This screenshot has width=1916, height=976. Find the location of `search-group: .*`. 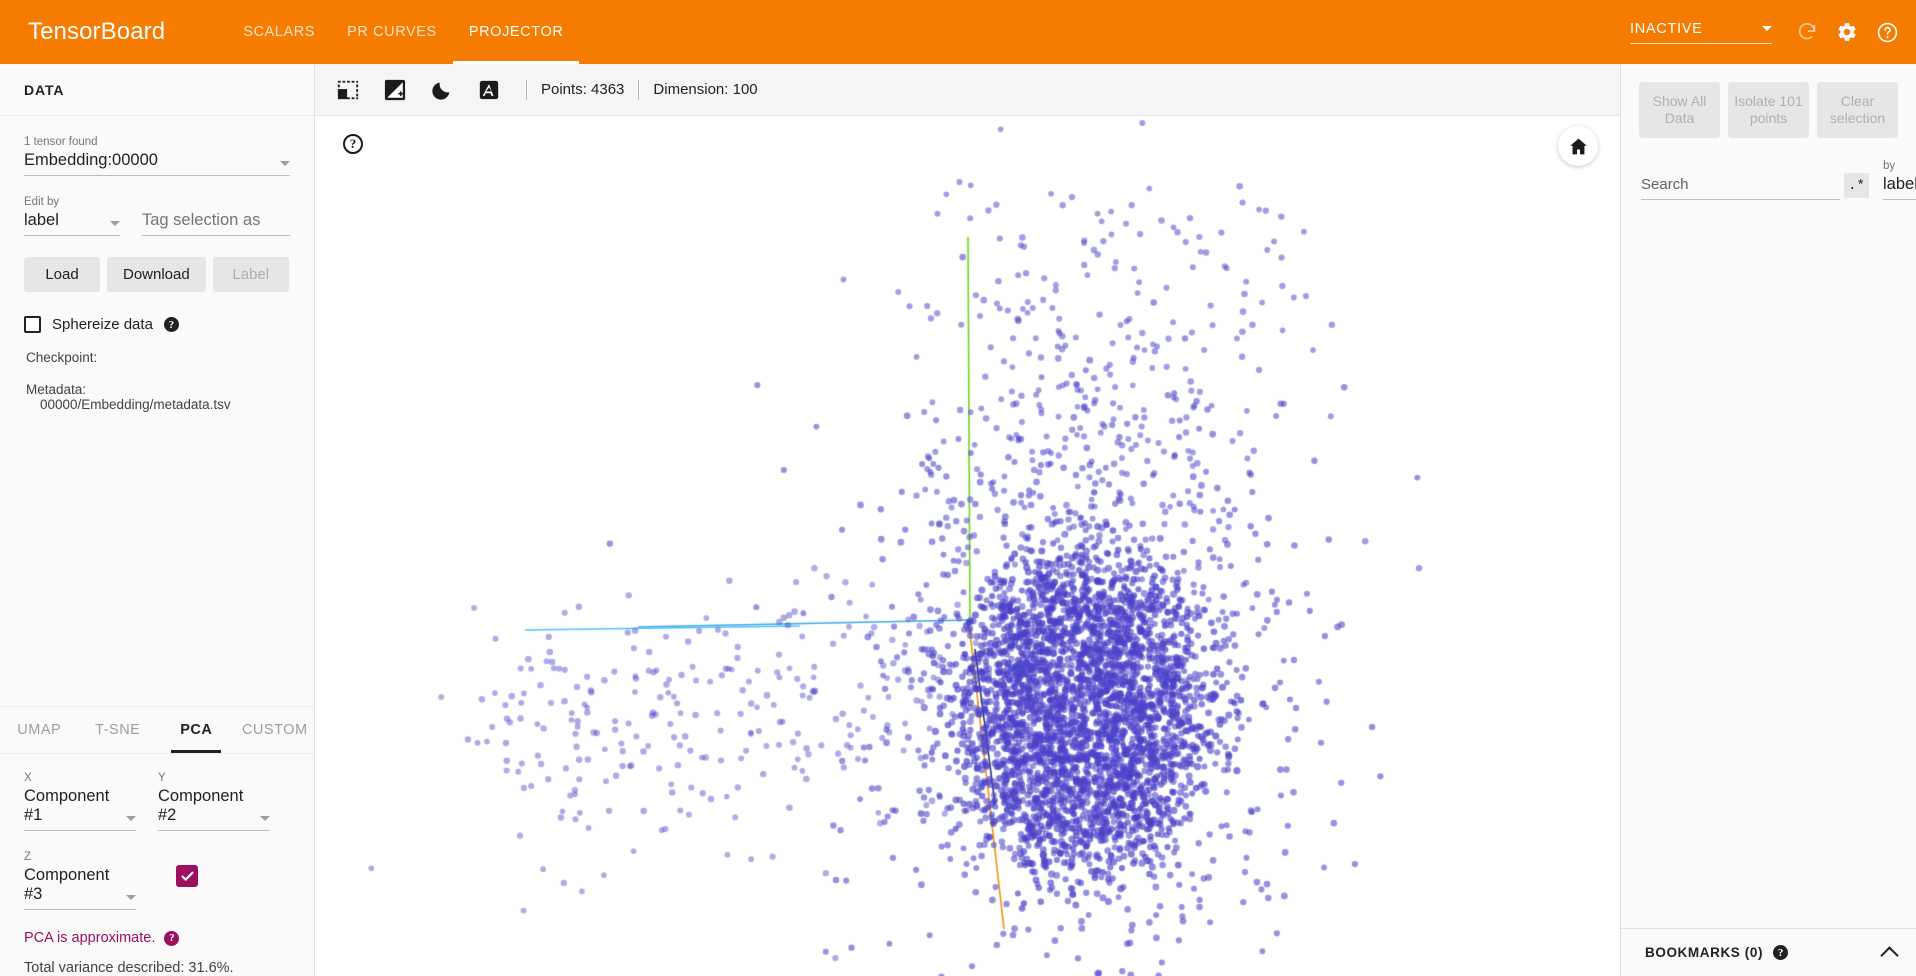

search-group: .* is located at coordinates (1755, 186).